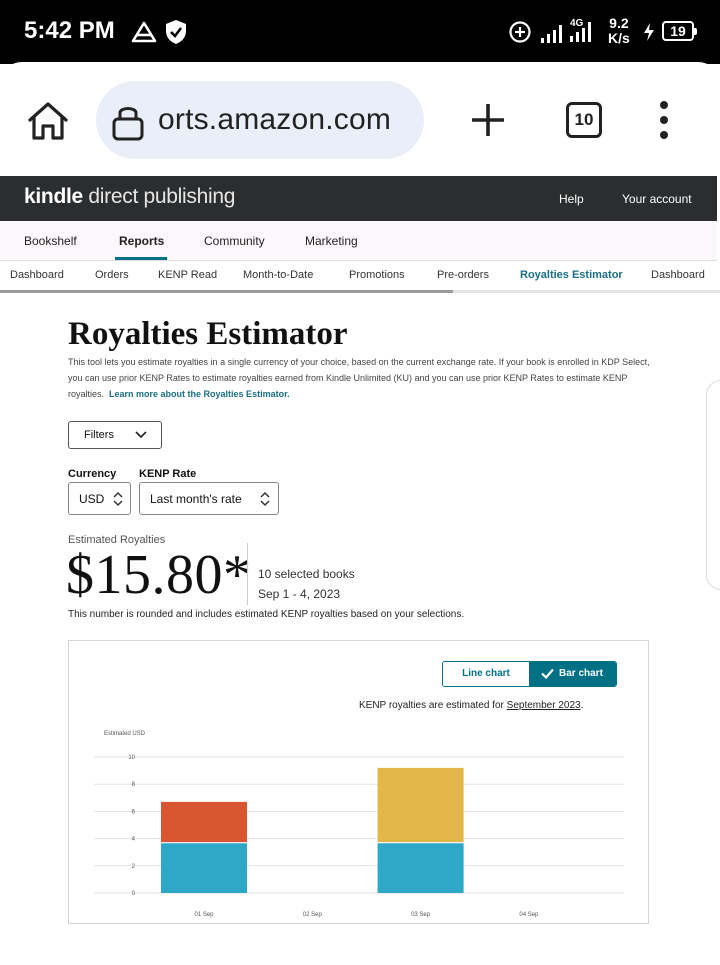 The width and height of the screenshot is (720, 965). Describe the element at coordinates (664, 120) in the screenshot. I see `overflow-menu-icon` at that location.